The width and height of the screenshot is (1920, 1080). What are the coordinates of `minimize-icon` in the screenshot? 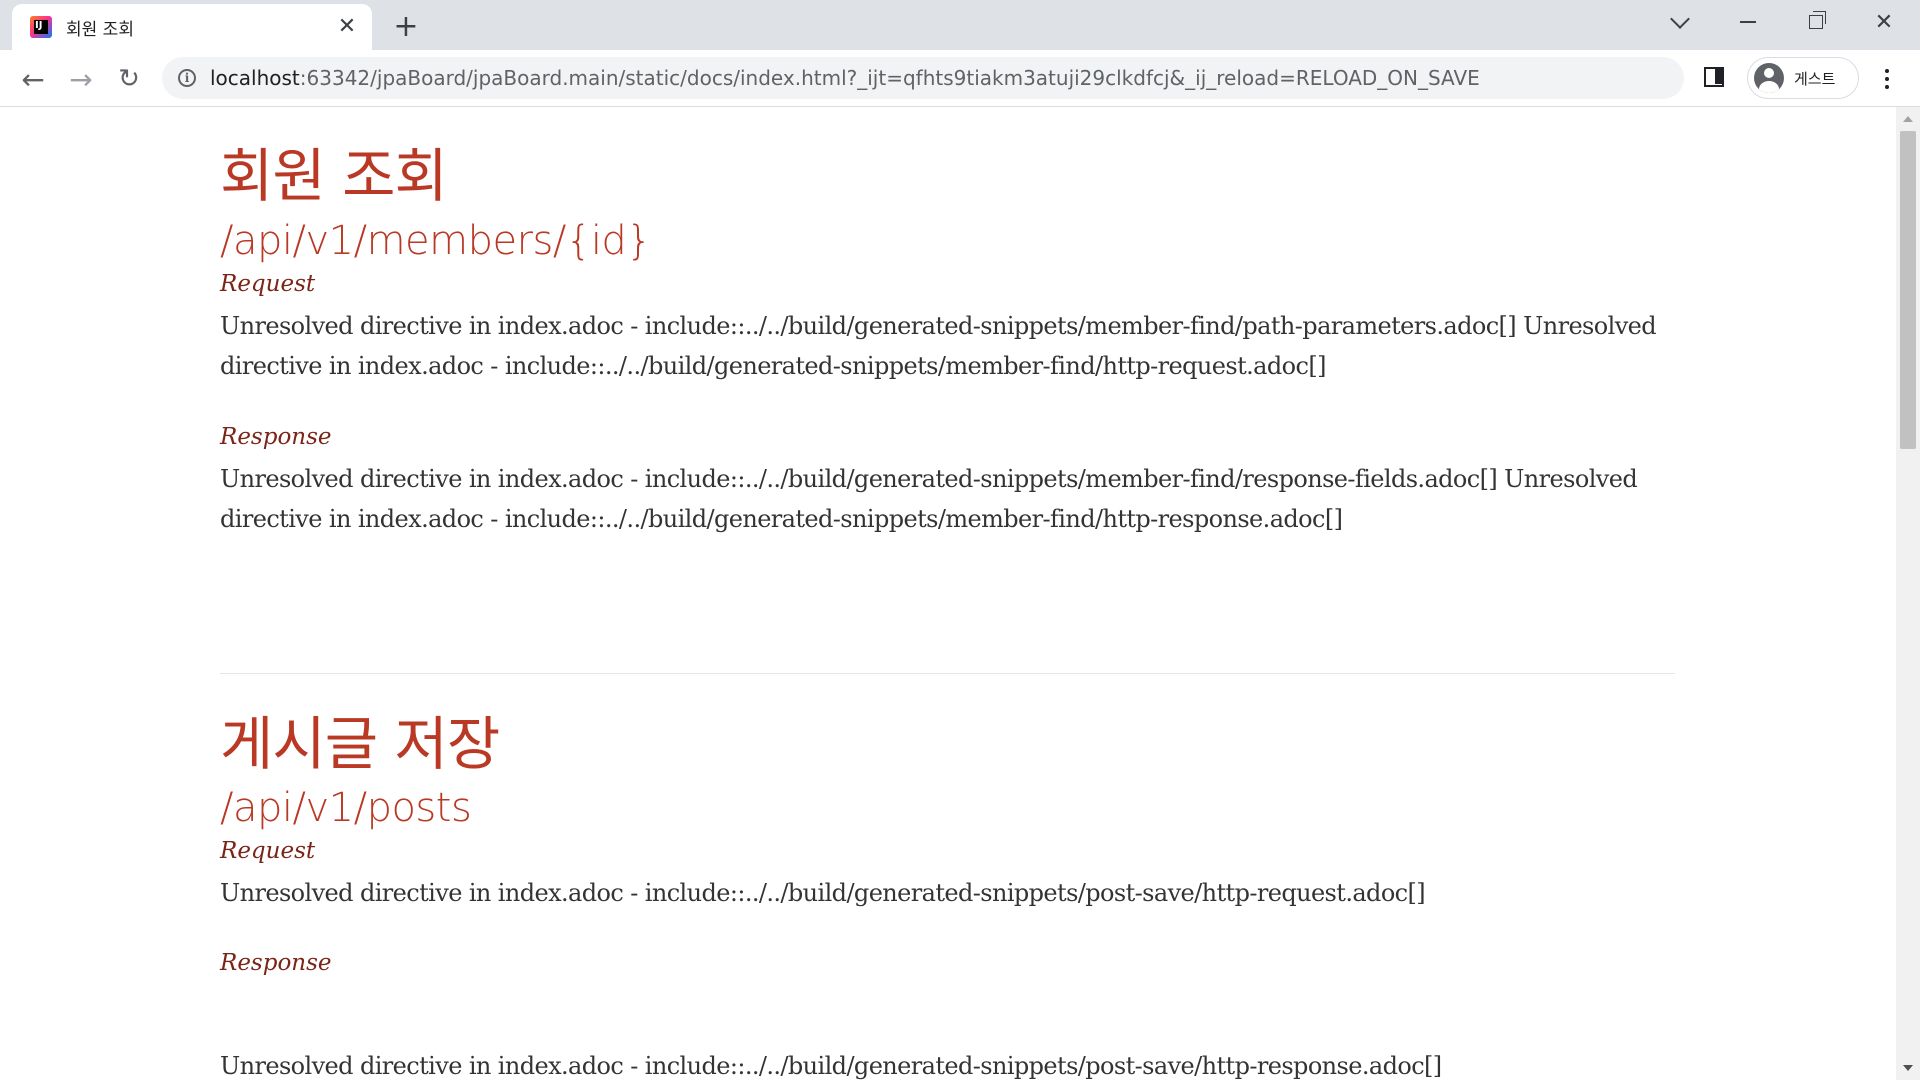 It's located at (1748, 22).